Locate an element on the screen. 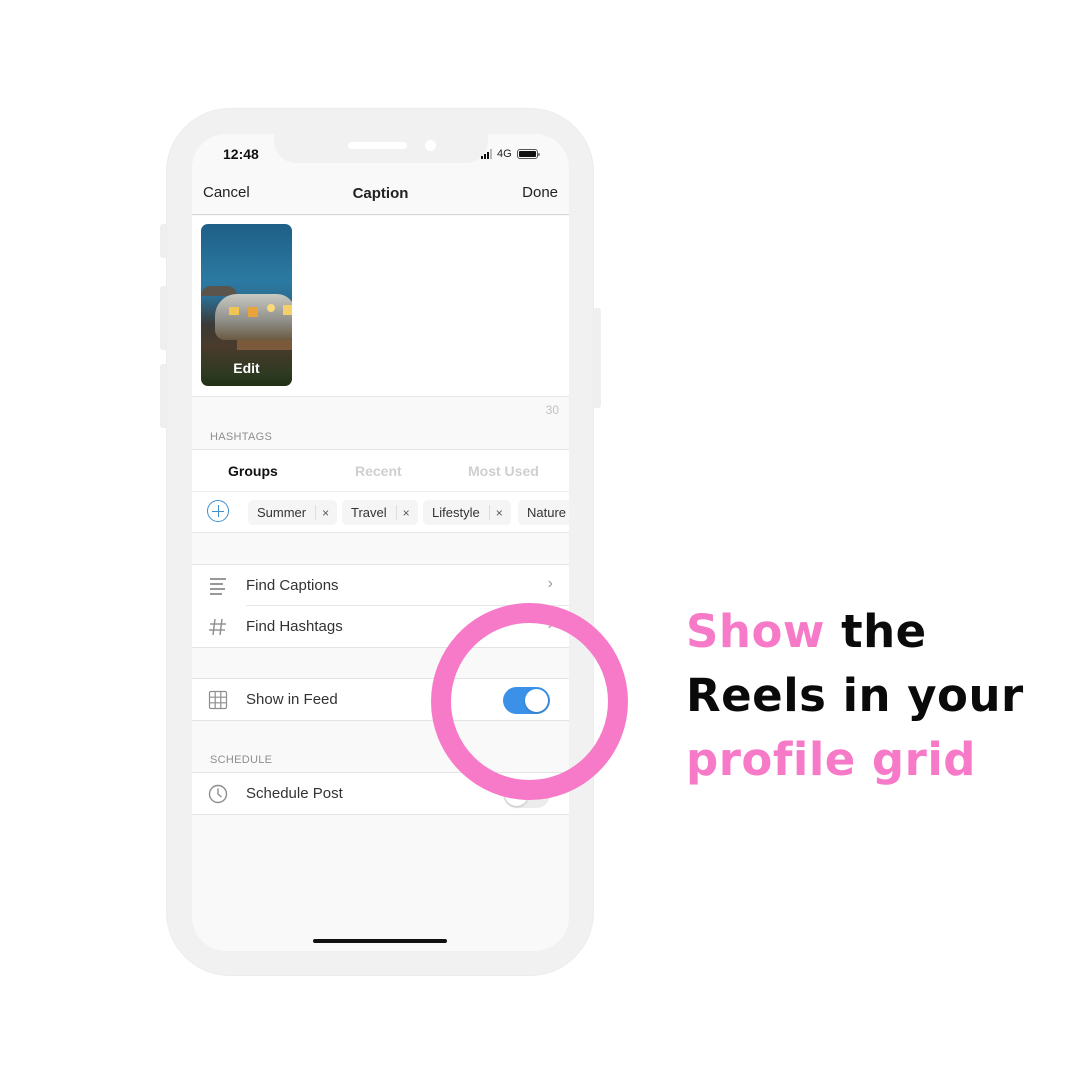 The image size is (1080, 1080). status-indicators: 4G is located at coordinates (510, 154).